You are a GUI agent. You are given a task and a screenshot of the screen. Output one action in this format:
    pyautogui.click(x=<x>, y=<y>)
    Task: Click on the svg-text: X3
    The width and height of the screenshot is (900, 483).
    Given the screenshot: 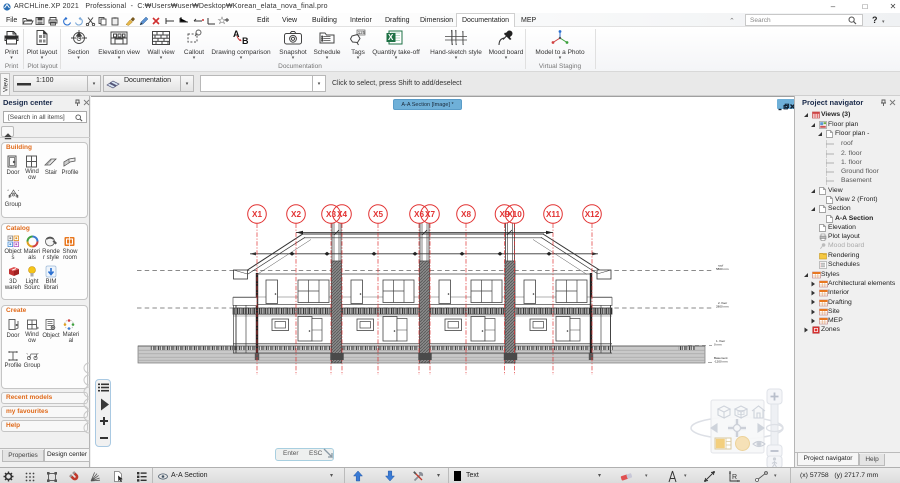 What is the action you would take?
    pyautogui.click(x=331, y=214)
    